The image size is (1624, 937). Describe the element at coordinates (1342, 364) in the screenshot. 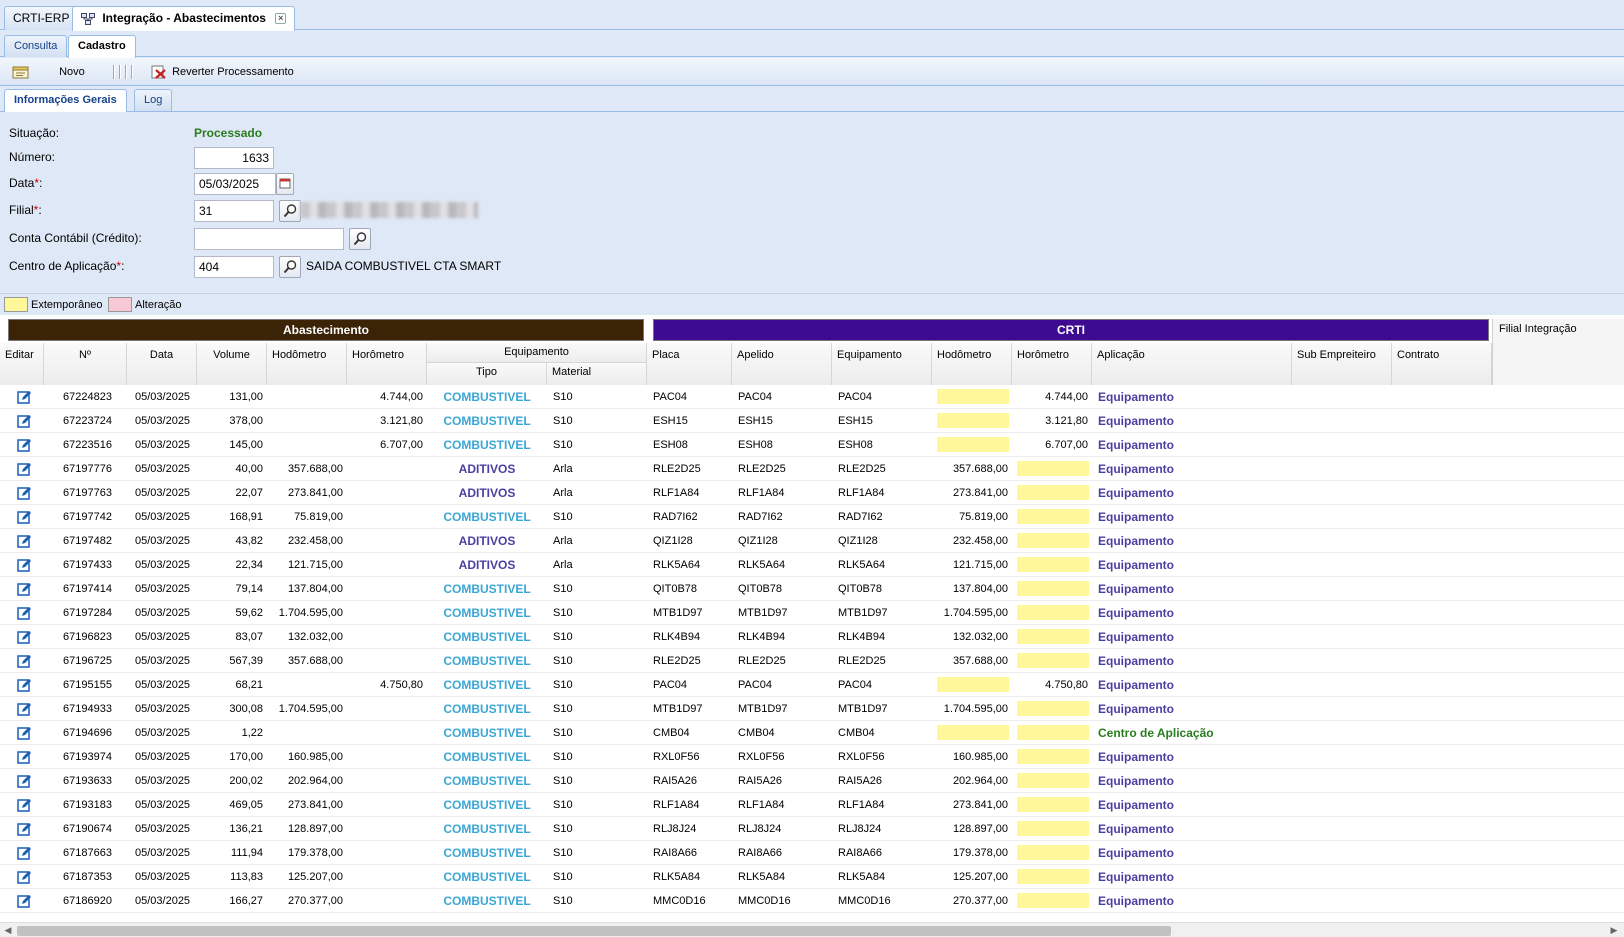

I see `column-header-sub-empreiteiro: Sub Empreiteiro` at that location.